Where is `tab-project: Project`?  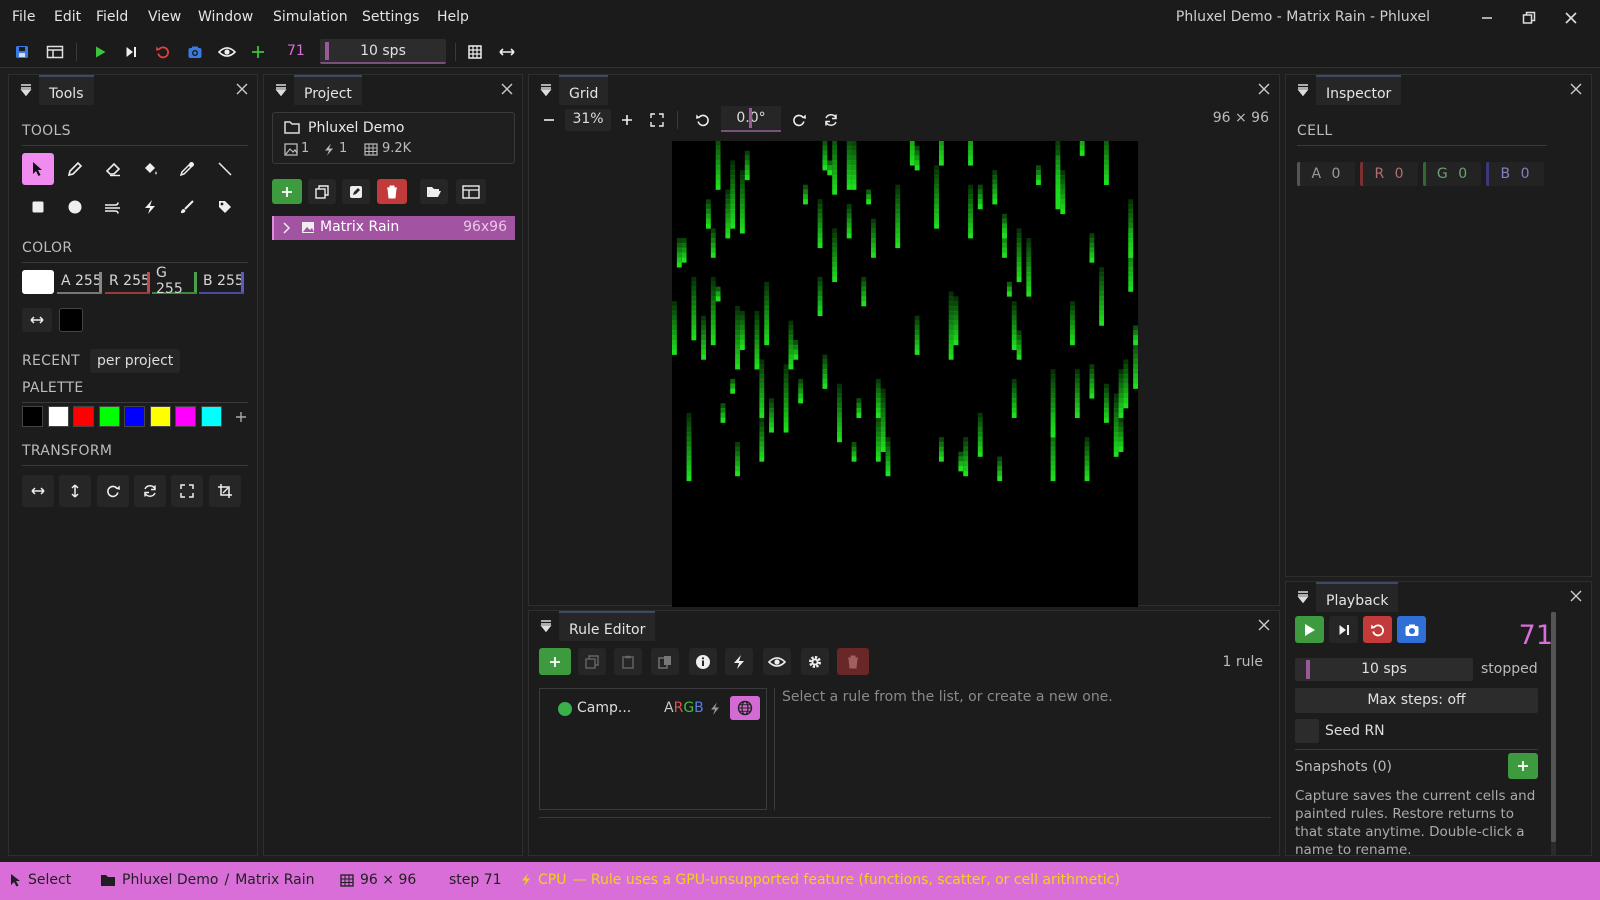 tab-project: Project is located at coordinates (328, 90).